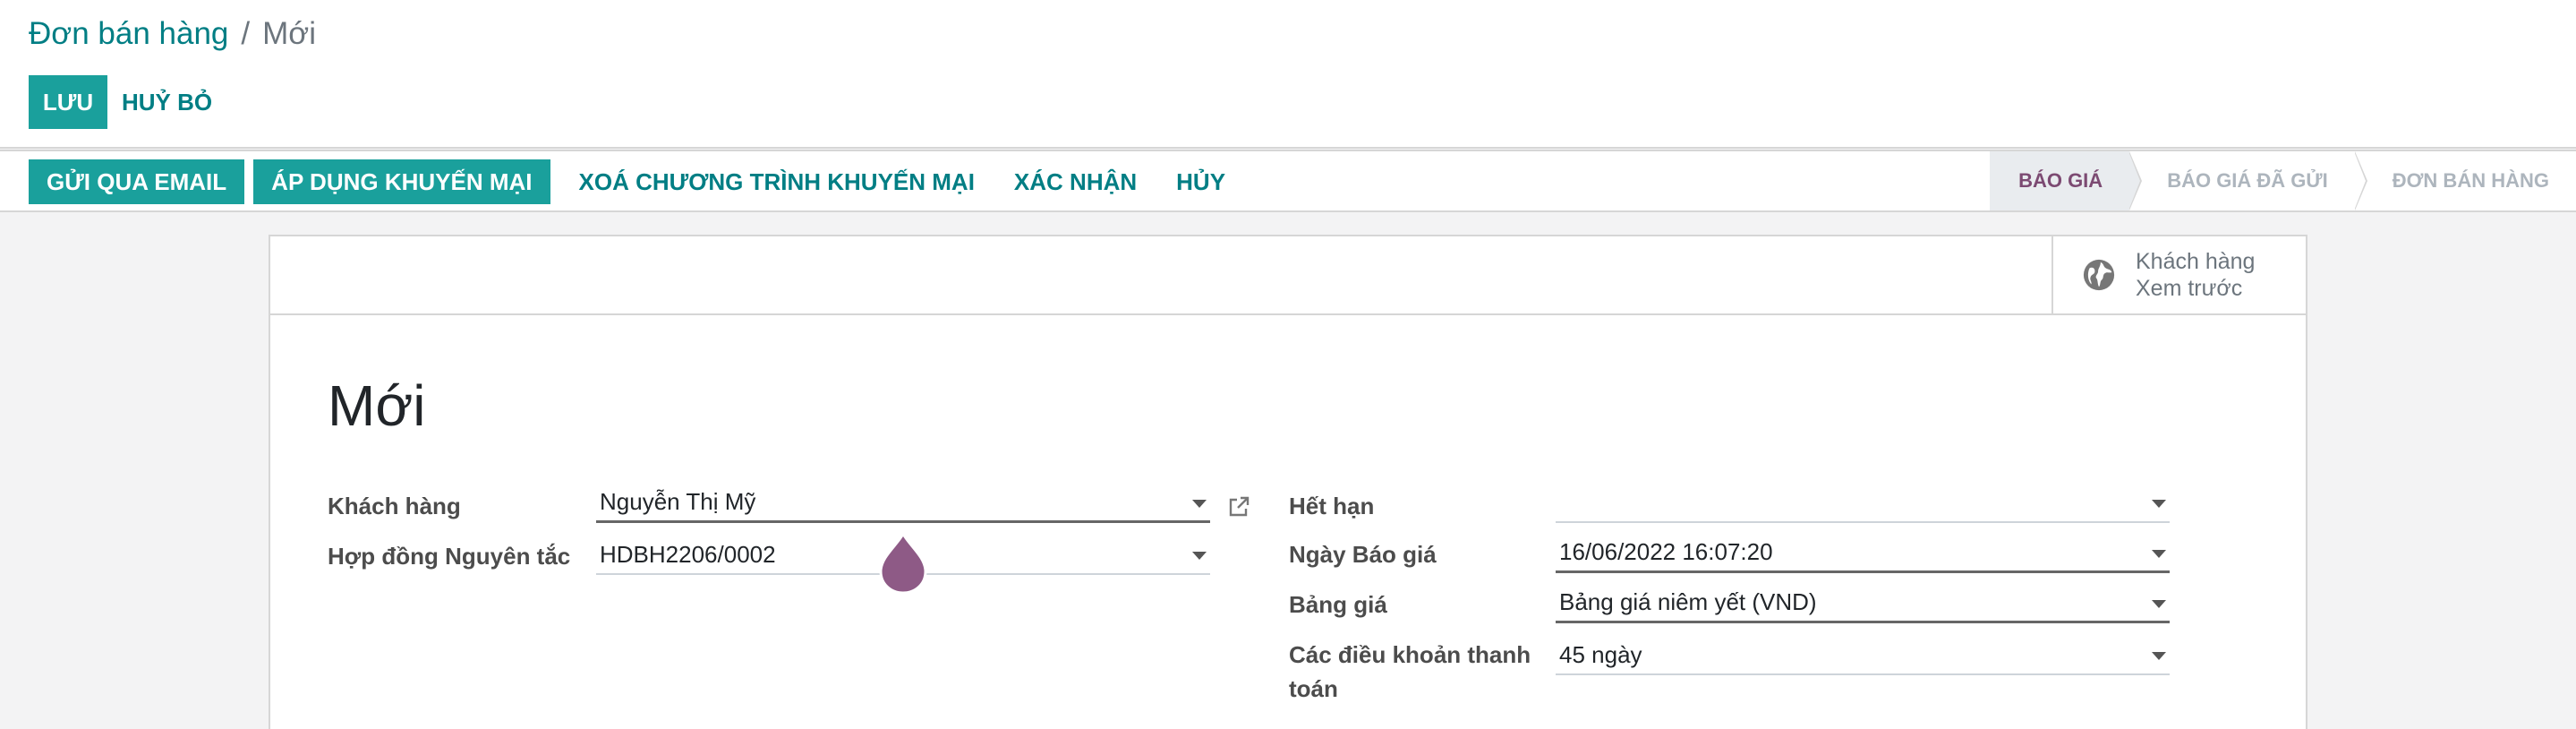 The image size is (2576, 729). What do you see at coordinates (289, 34) in the screenshot?
I see `breadcrumb-current: Mới` at bounding box center [289, 34].